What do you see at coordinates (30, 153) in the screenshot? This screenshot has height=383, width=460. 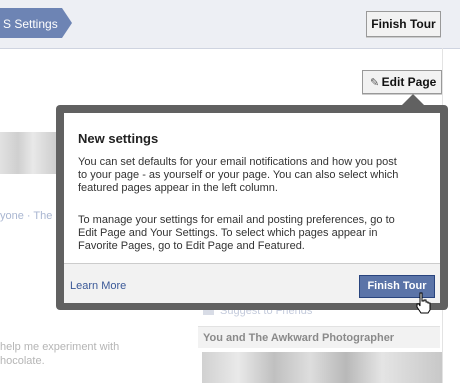 I see `faded-photo-thumbnails` at bounding box center [30, 153].